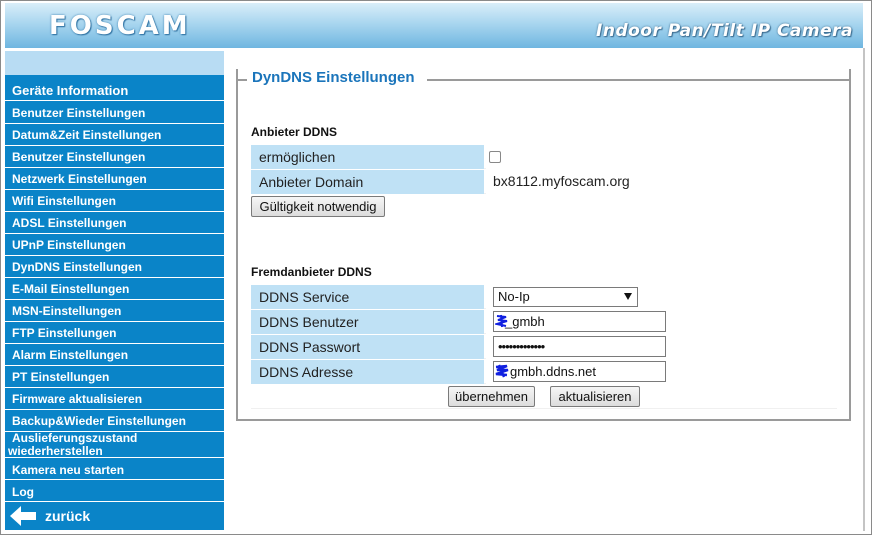 Image resolution: width=872 pixels, height=535 pixels. I want to click on sidebar-item-label: PT Einstellungen, so click(61, 377).